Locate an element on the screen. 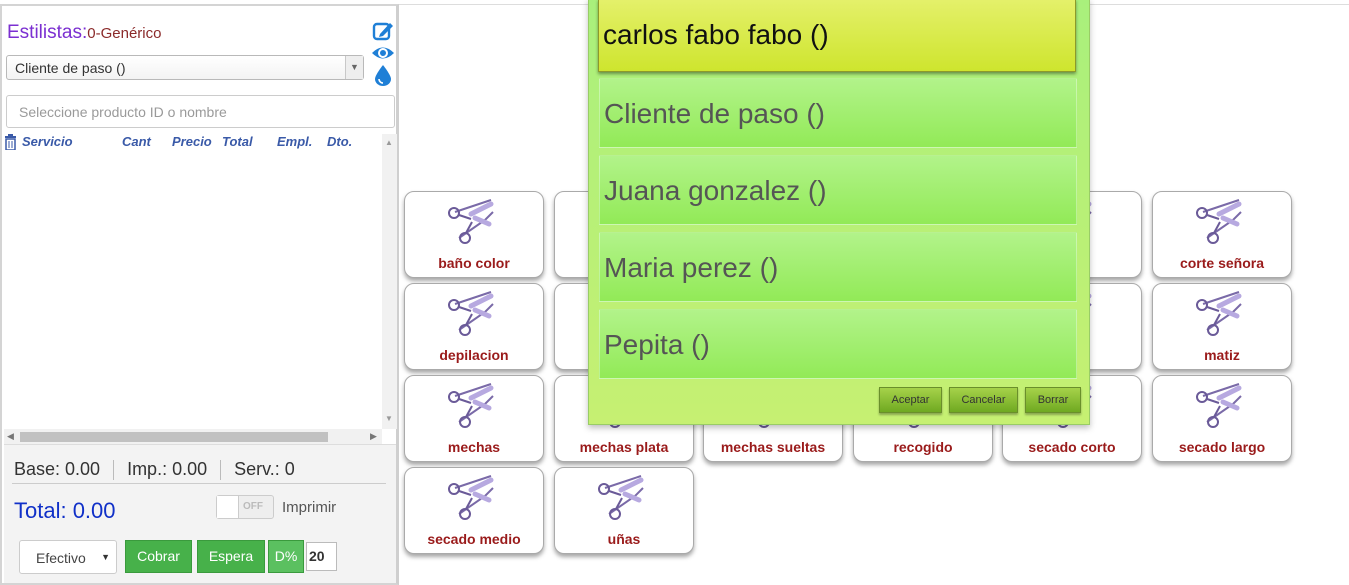  client-option: carlos fabo fabo () is located at coordinates (837, 36).